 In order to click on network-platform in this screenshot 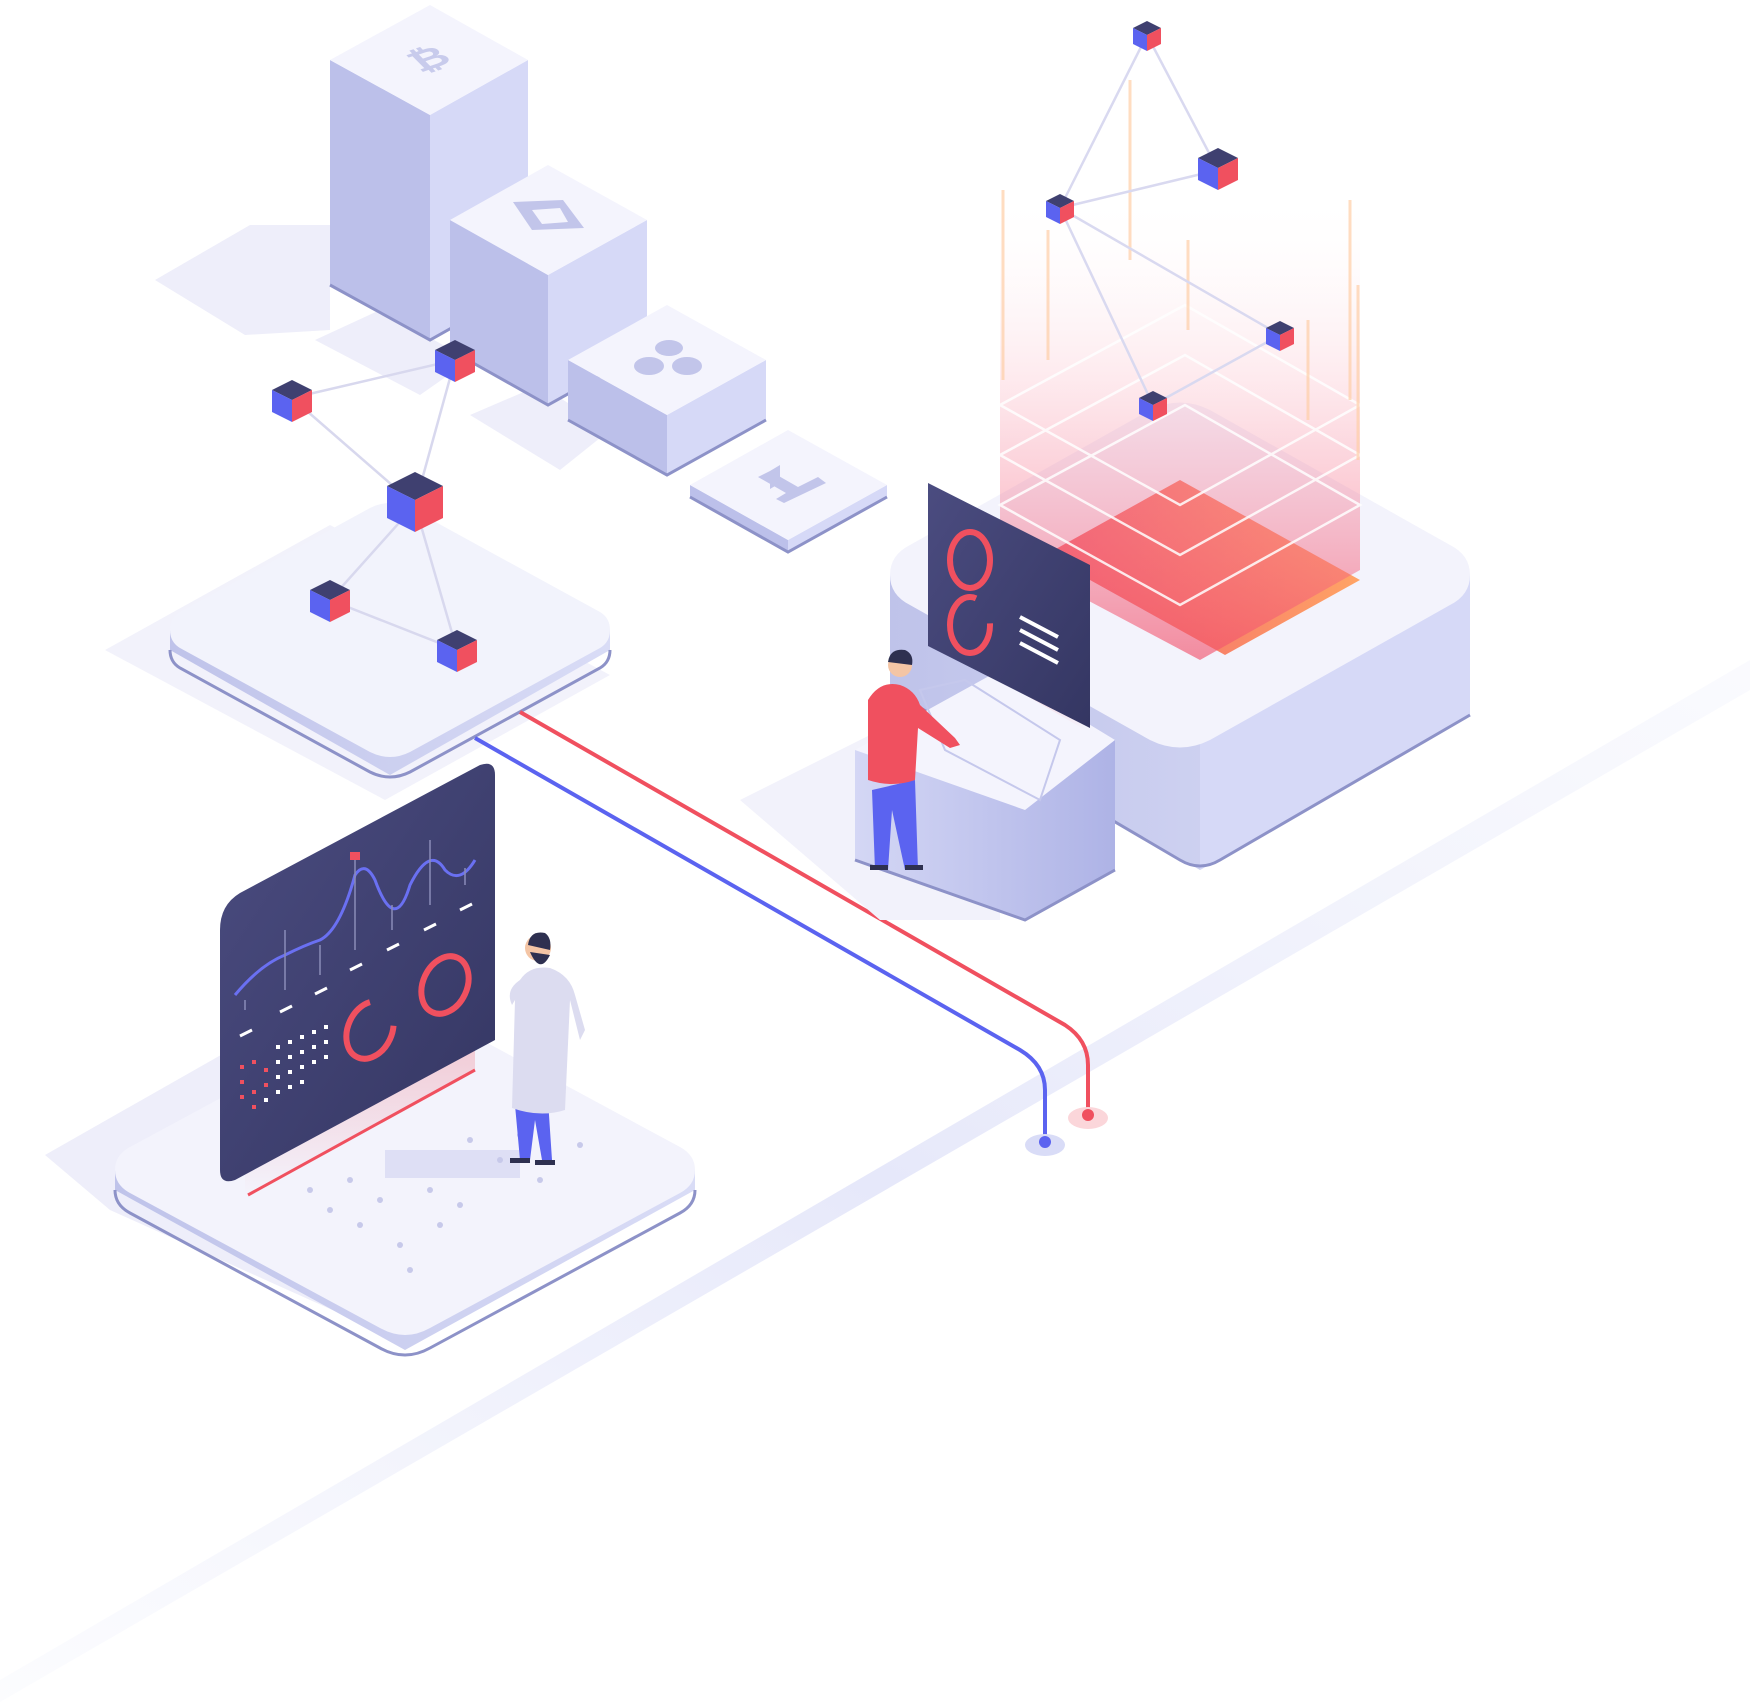, I will do `click(358, 651)`.